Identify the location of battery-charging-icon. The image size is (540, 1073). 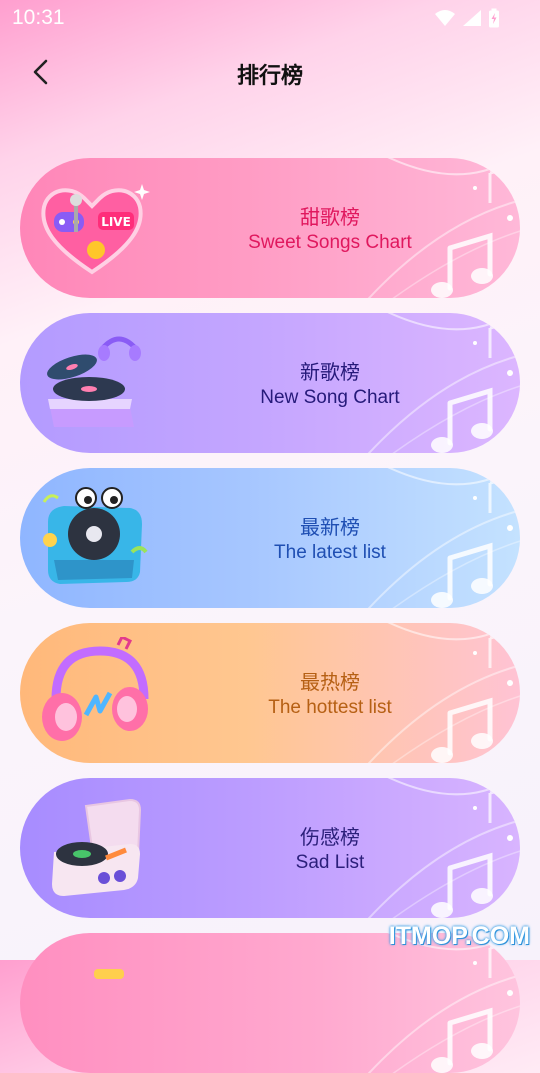
(494, 18).